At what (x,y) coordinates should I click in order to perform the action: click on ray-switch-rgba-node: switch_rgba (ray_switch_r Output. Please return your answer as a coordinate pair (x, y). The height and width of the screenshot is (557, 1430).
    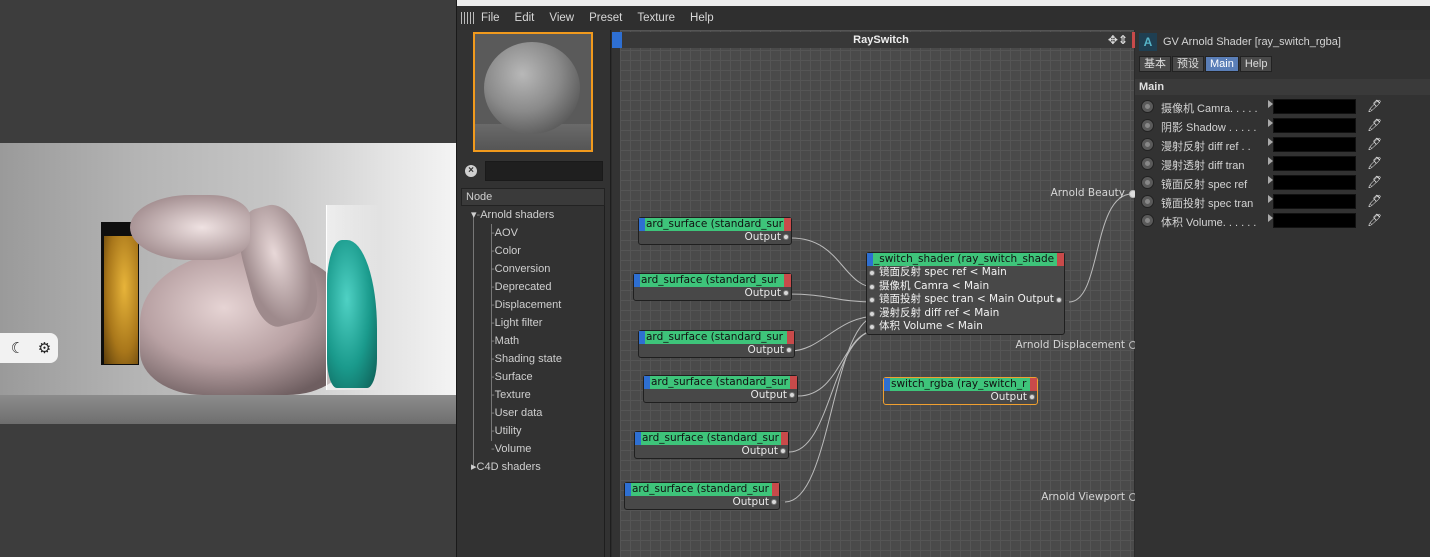
    Looking at the image, I should click on (960, 391).